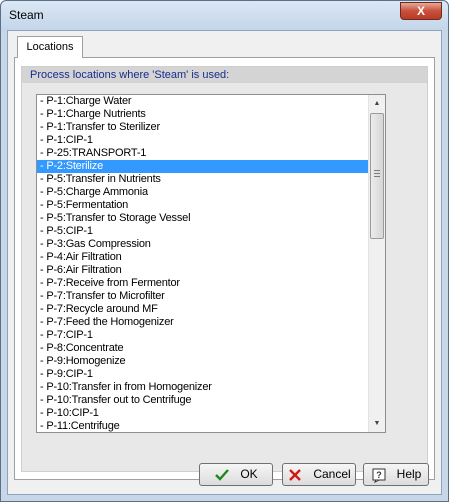 This screenshot has height=502, width=449. I want to click on list-item: - P-7:Receive from Fermentor, so click(203, 283).